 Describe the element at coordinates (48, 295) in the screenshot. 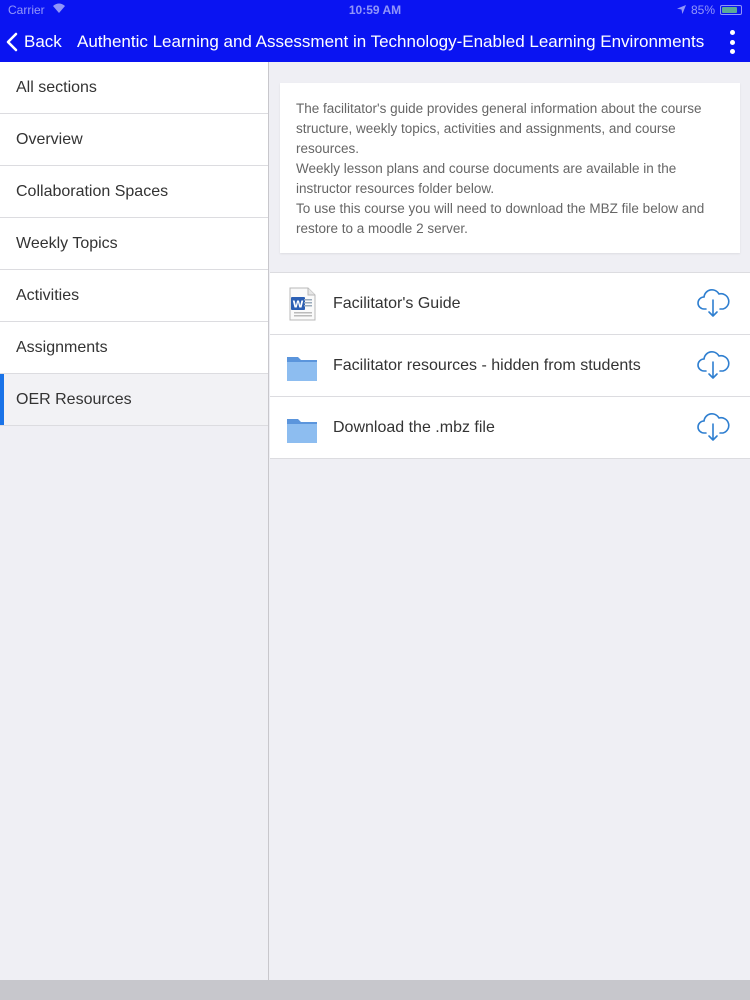

I see `sidebar-item-label: Activities` at that location.